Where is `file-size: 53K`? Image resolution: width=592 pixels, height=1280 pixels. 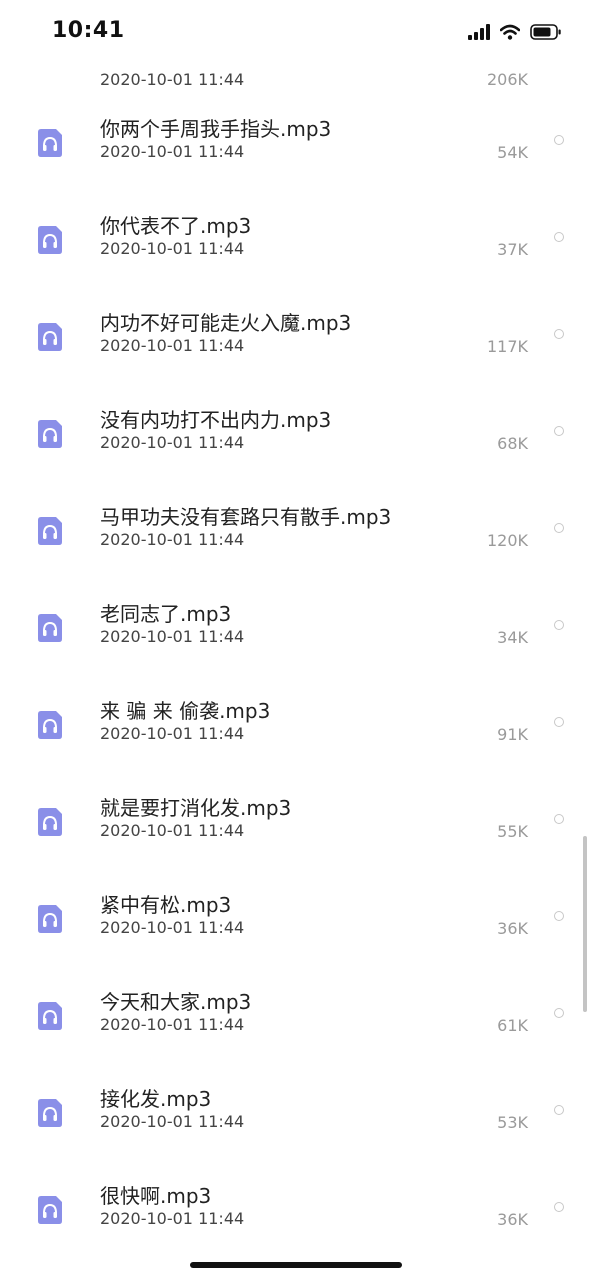 file-size: 53K is located at coordinates (512, 1122).